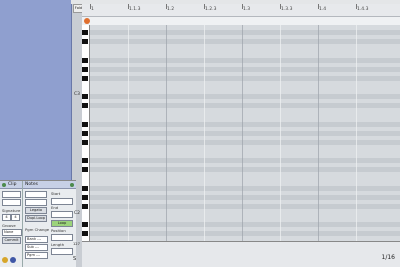  Describe the element at coordinates (77, 94) in the screenshot. I see `octave-label-c3: C3` at that location.